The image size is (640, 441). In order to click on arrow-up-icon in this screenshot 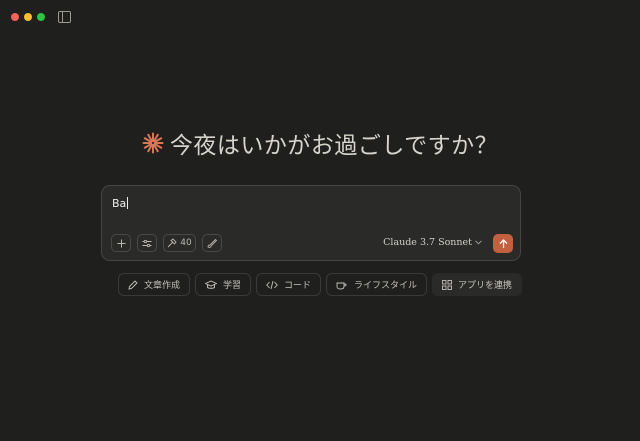, I will do `click(503, 243)`.